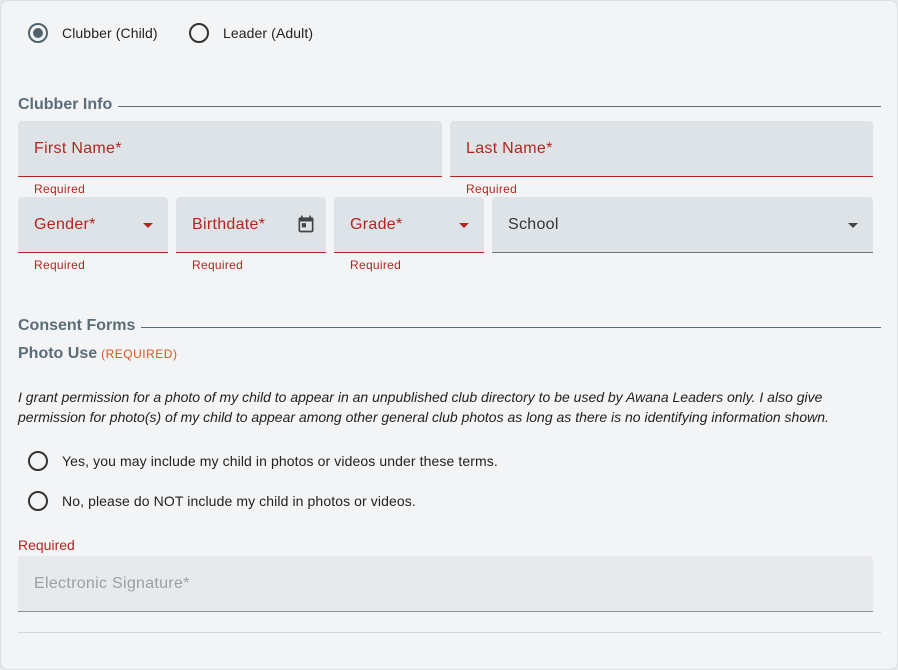 The width and height of the screenshot is (898, 670). What do you see at coordinates (511, 327) in the screenshot?
I see `consent-forms-divider` at bounding box center [511, 327].